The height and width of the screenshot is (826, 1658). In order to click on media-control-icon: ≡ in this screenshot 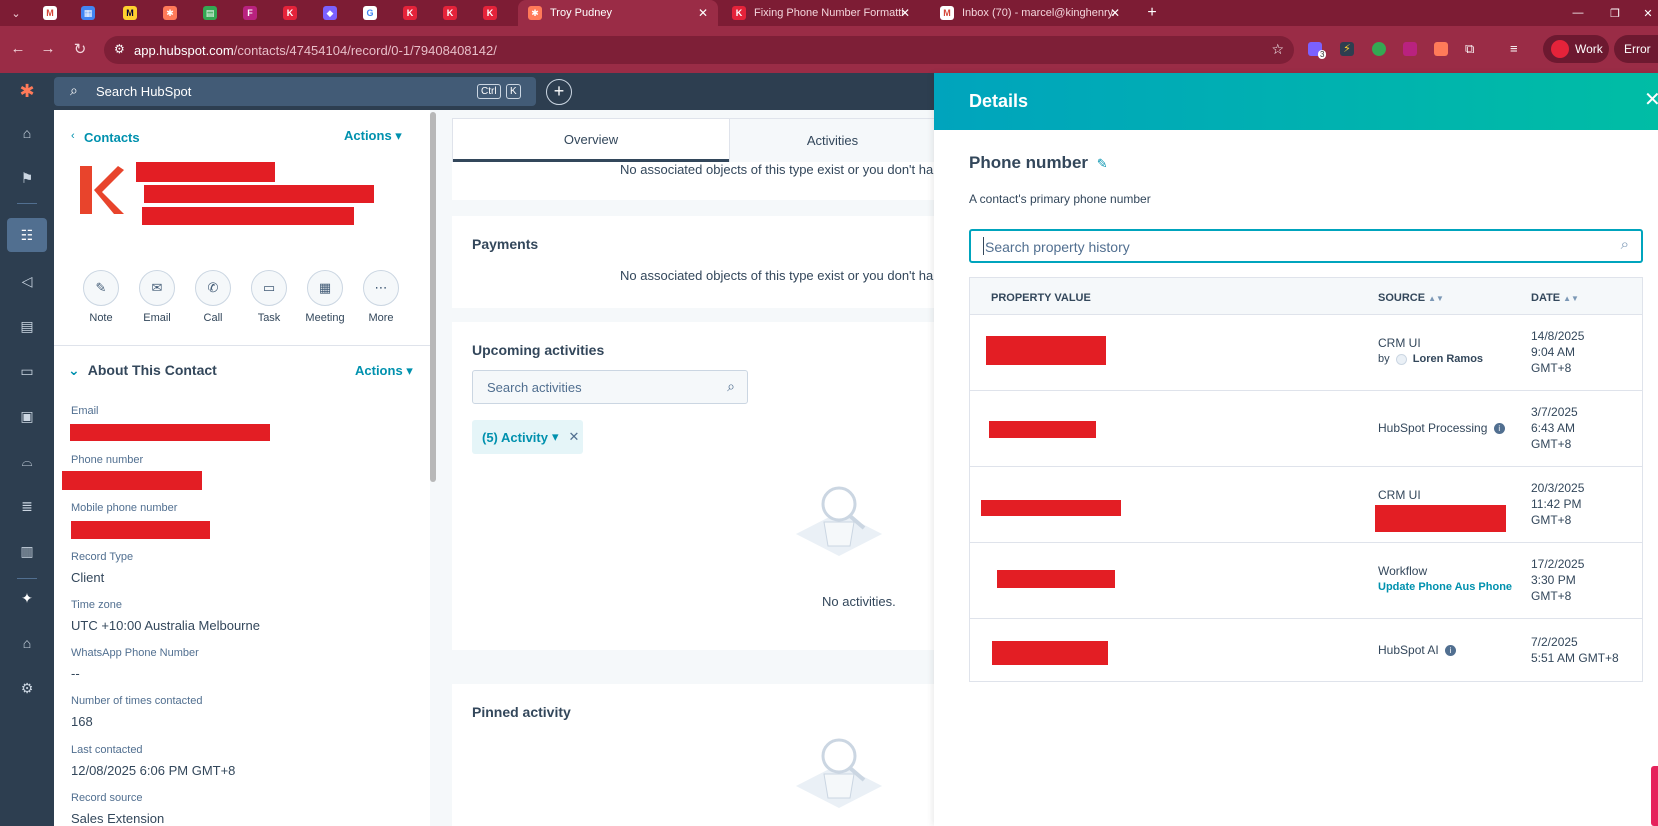, I will do `click(1517, 49)`.